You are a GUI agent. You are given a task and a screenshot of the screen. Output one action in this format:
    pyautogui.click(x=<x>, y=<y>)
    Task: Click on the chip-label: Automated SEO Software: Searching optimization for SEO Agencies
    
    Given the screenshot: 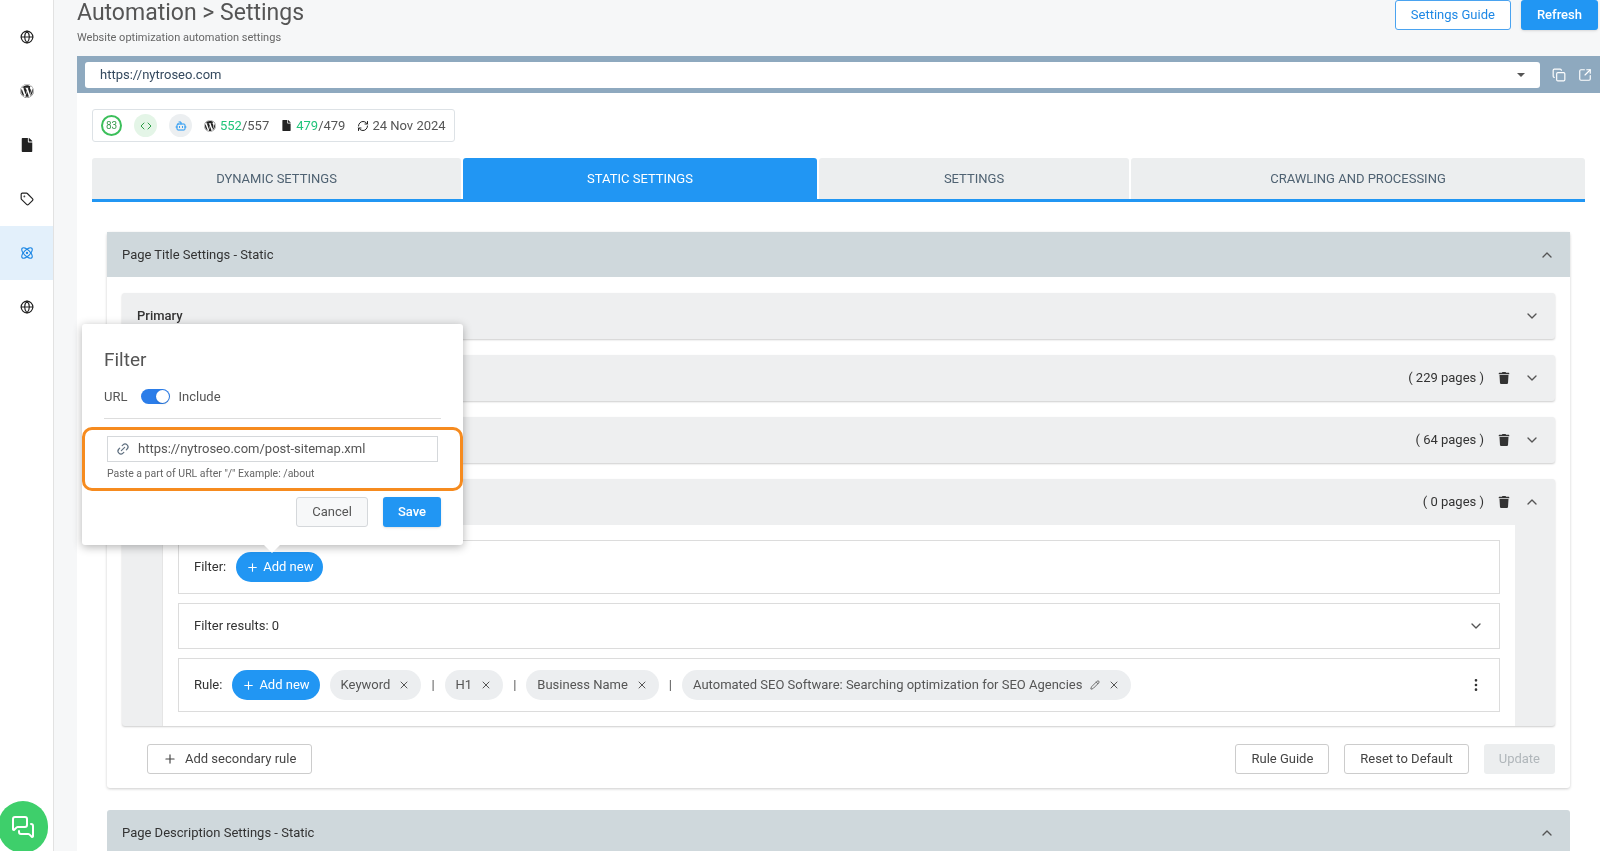 What is the action you would take?
    pyautogui.click(x=888, y=685)
    